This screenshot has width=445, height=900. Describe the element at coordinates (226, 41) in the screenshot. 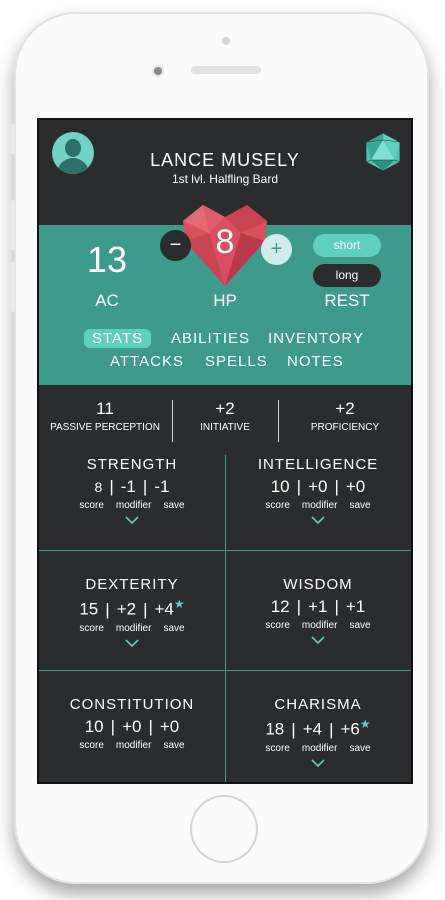

I see `front-camera` at that location.